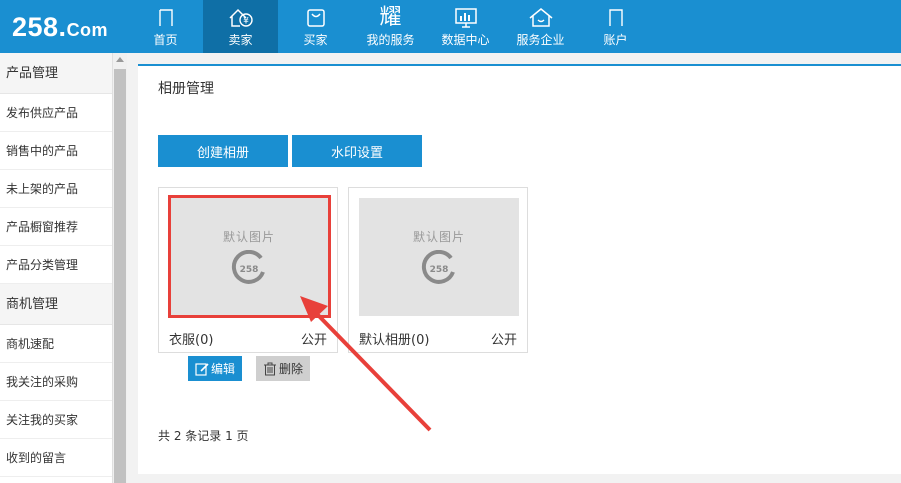 This screenshot has height=483, width=901. I want to click on logo-com-text: Com, so click(87, 30).